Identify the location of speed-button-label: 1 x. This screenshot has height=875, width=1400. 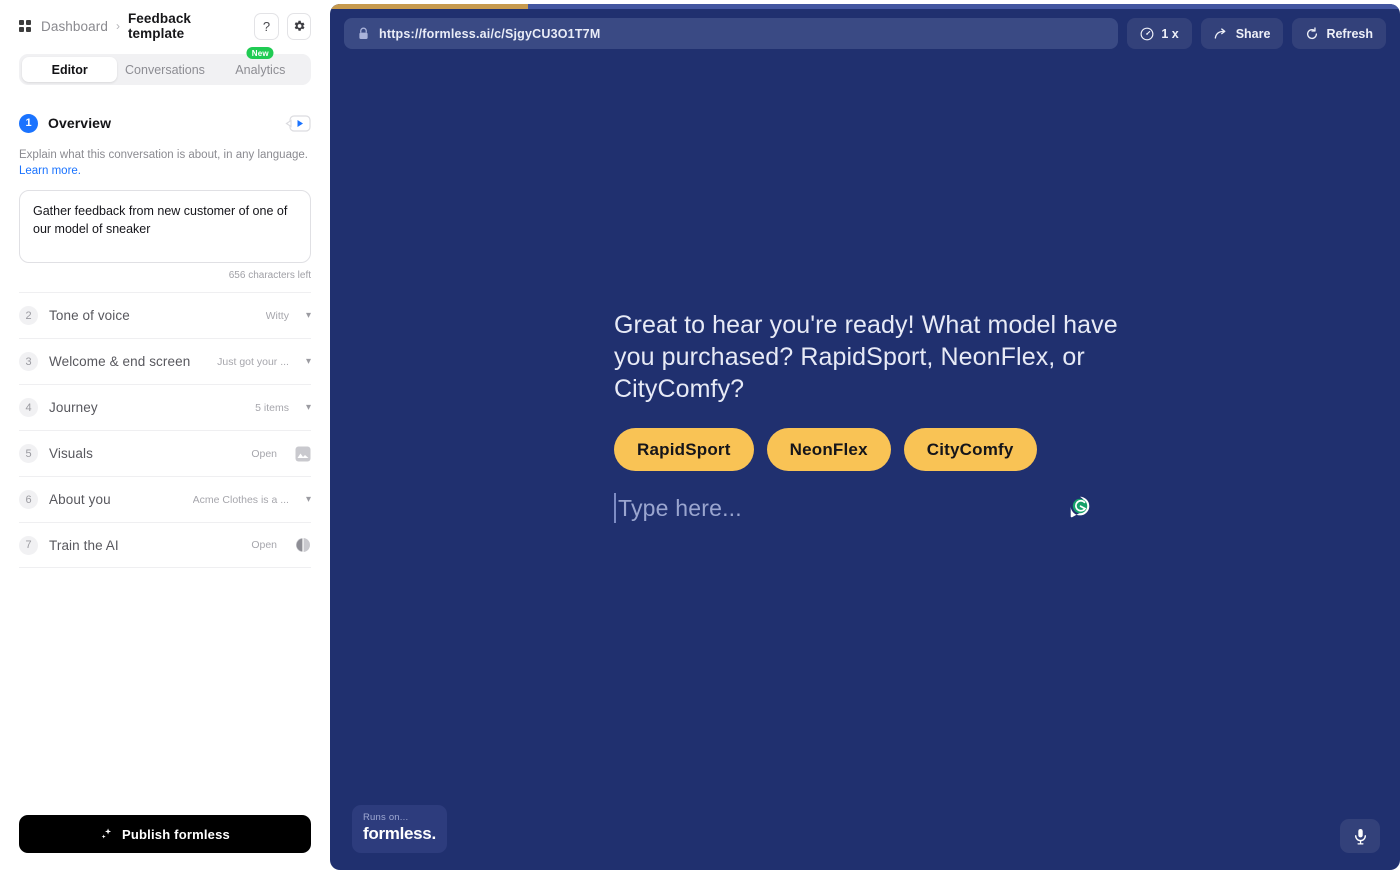
(1170, 33).